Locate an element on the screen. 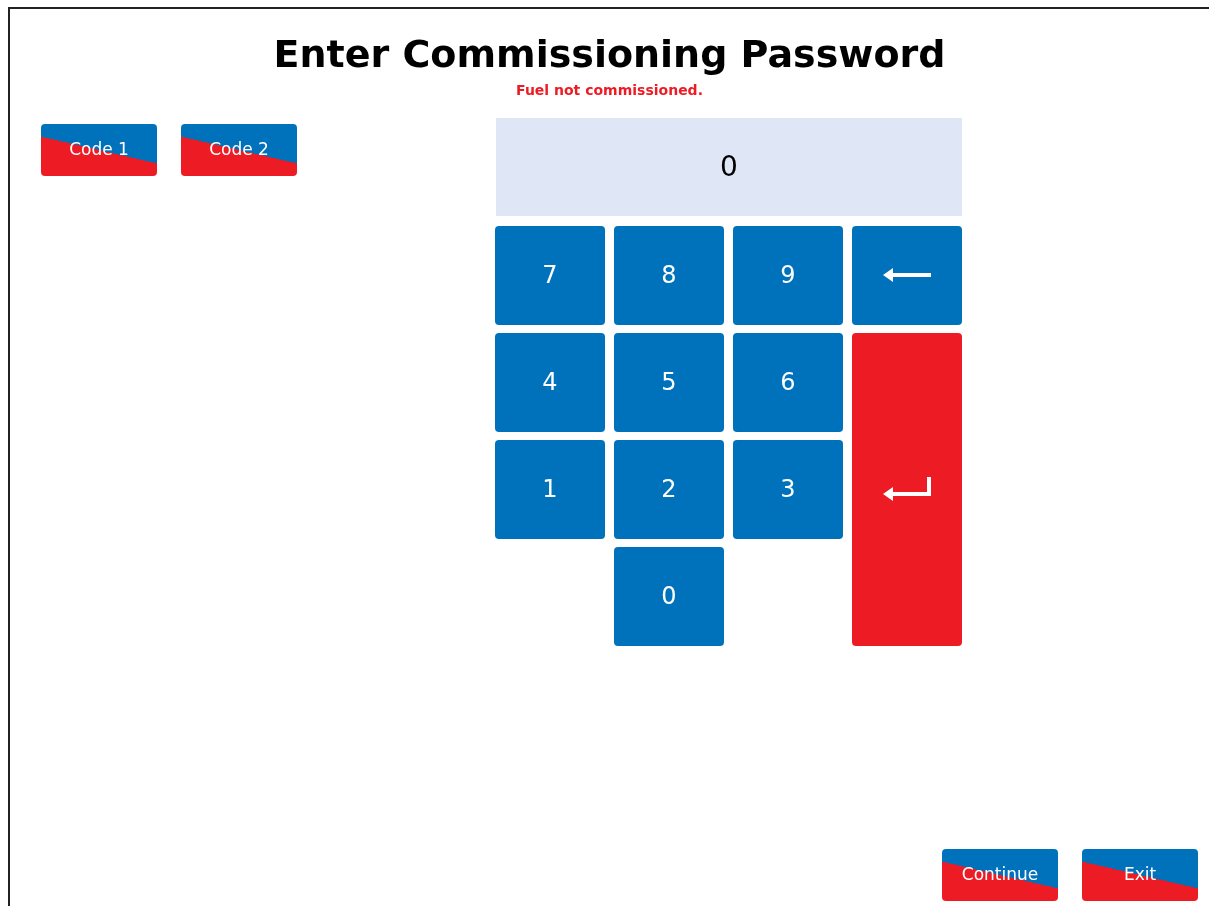 The height and width of the screenshot is (906, 1209). digit-key: 3 is located at coordinates (788, 489).